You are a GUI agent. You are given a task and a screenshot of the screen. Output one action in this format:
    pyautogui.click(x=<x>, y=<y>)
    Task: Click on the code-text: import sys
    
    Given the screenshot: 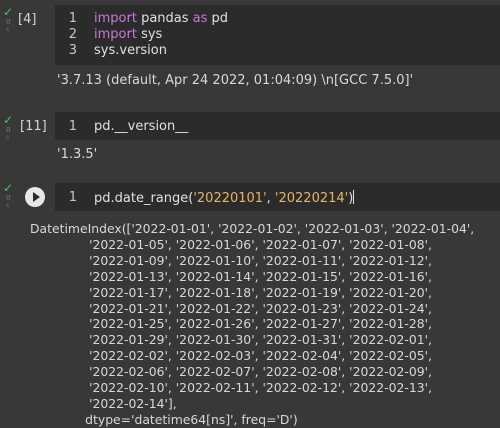 What is the action you would take?
    pyautogui.click(x=128, y=34)
    